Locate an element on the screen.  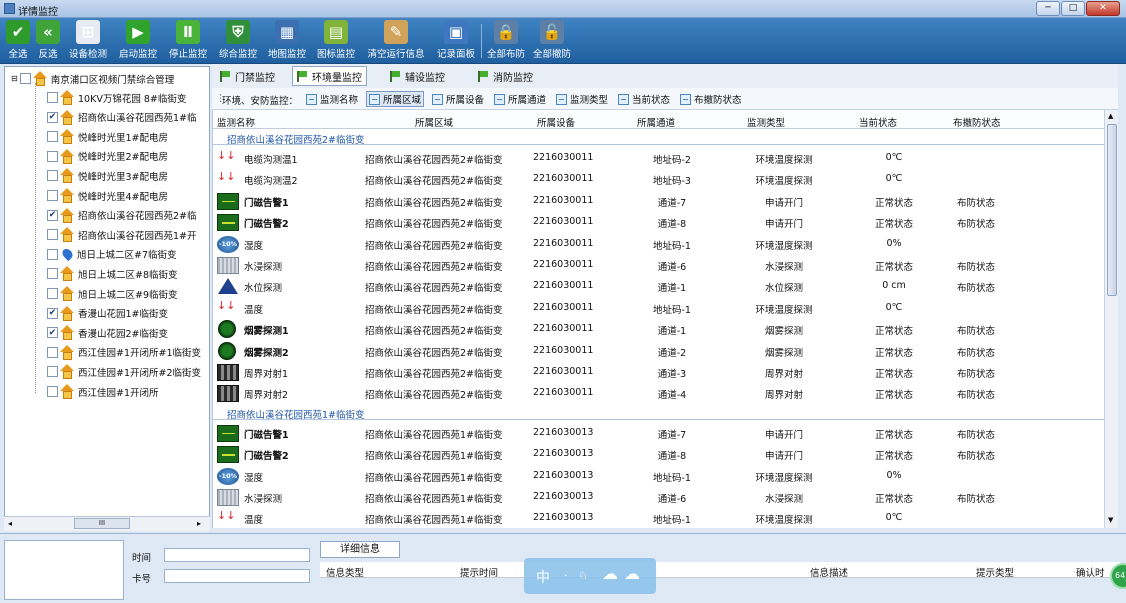
col-info-type: 信息类型 is located at coordinates (345, 572).